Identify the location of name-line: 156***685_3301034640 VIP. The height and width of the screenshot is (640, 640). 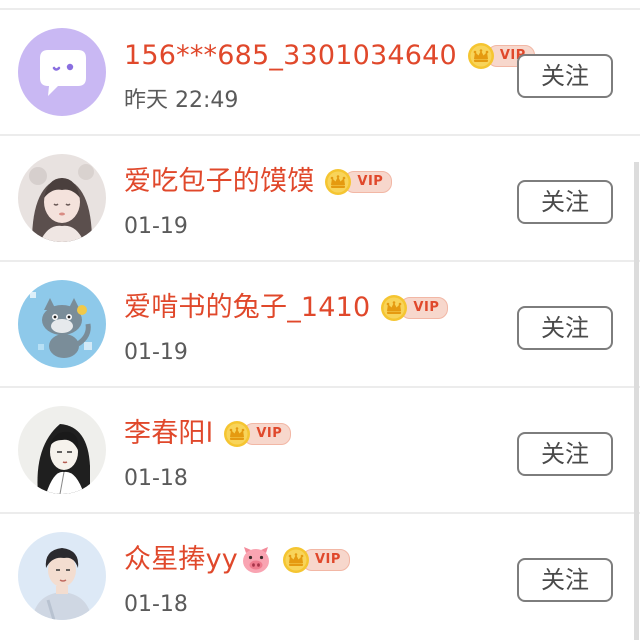
(329, 56).